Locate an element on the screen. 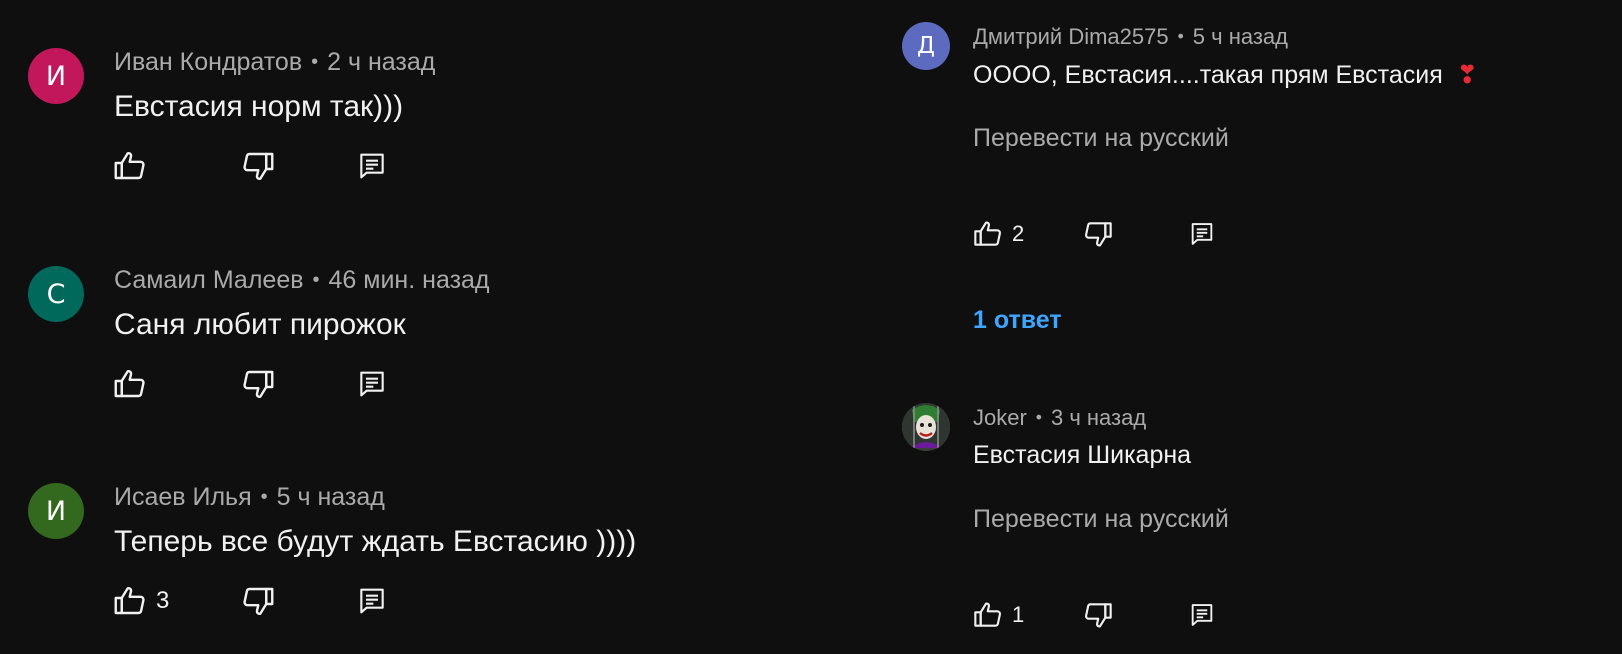  like-count: 2 is located at coordinates (1018, 233).